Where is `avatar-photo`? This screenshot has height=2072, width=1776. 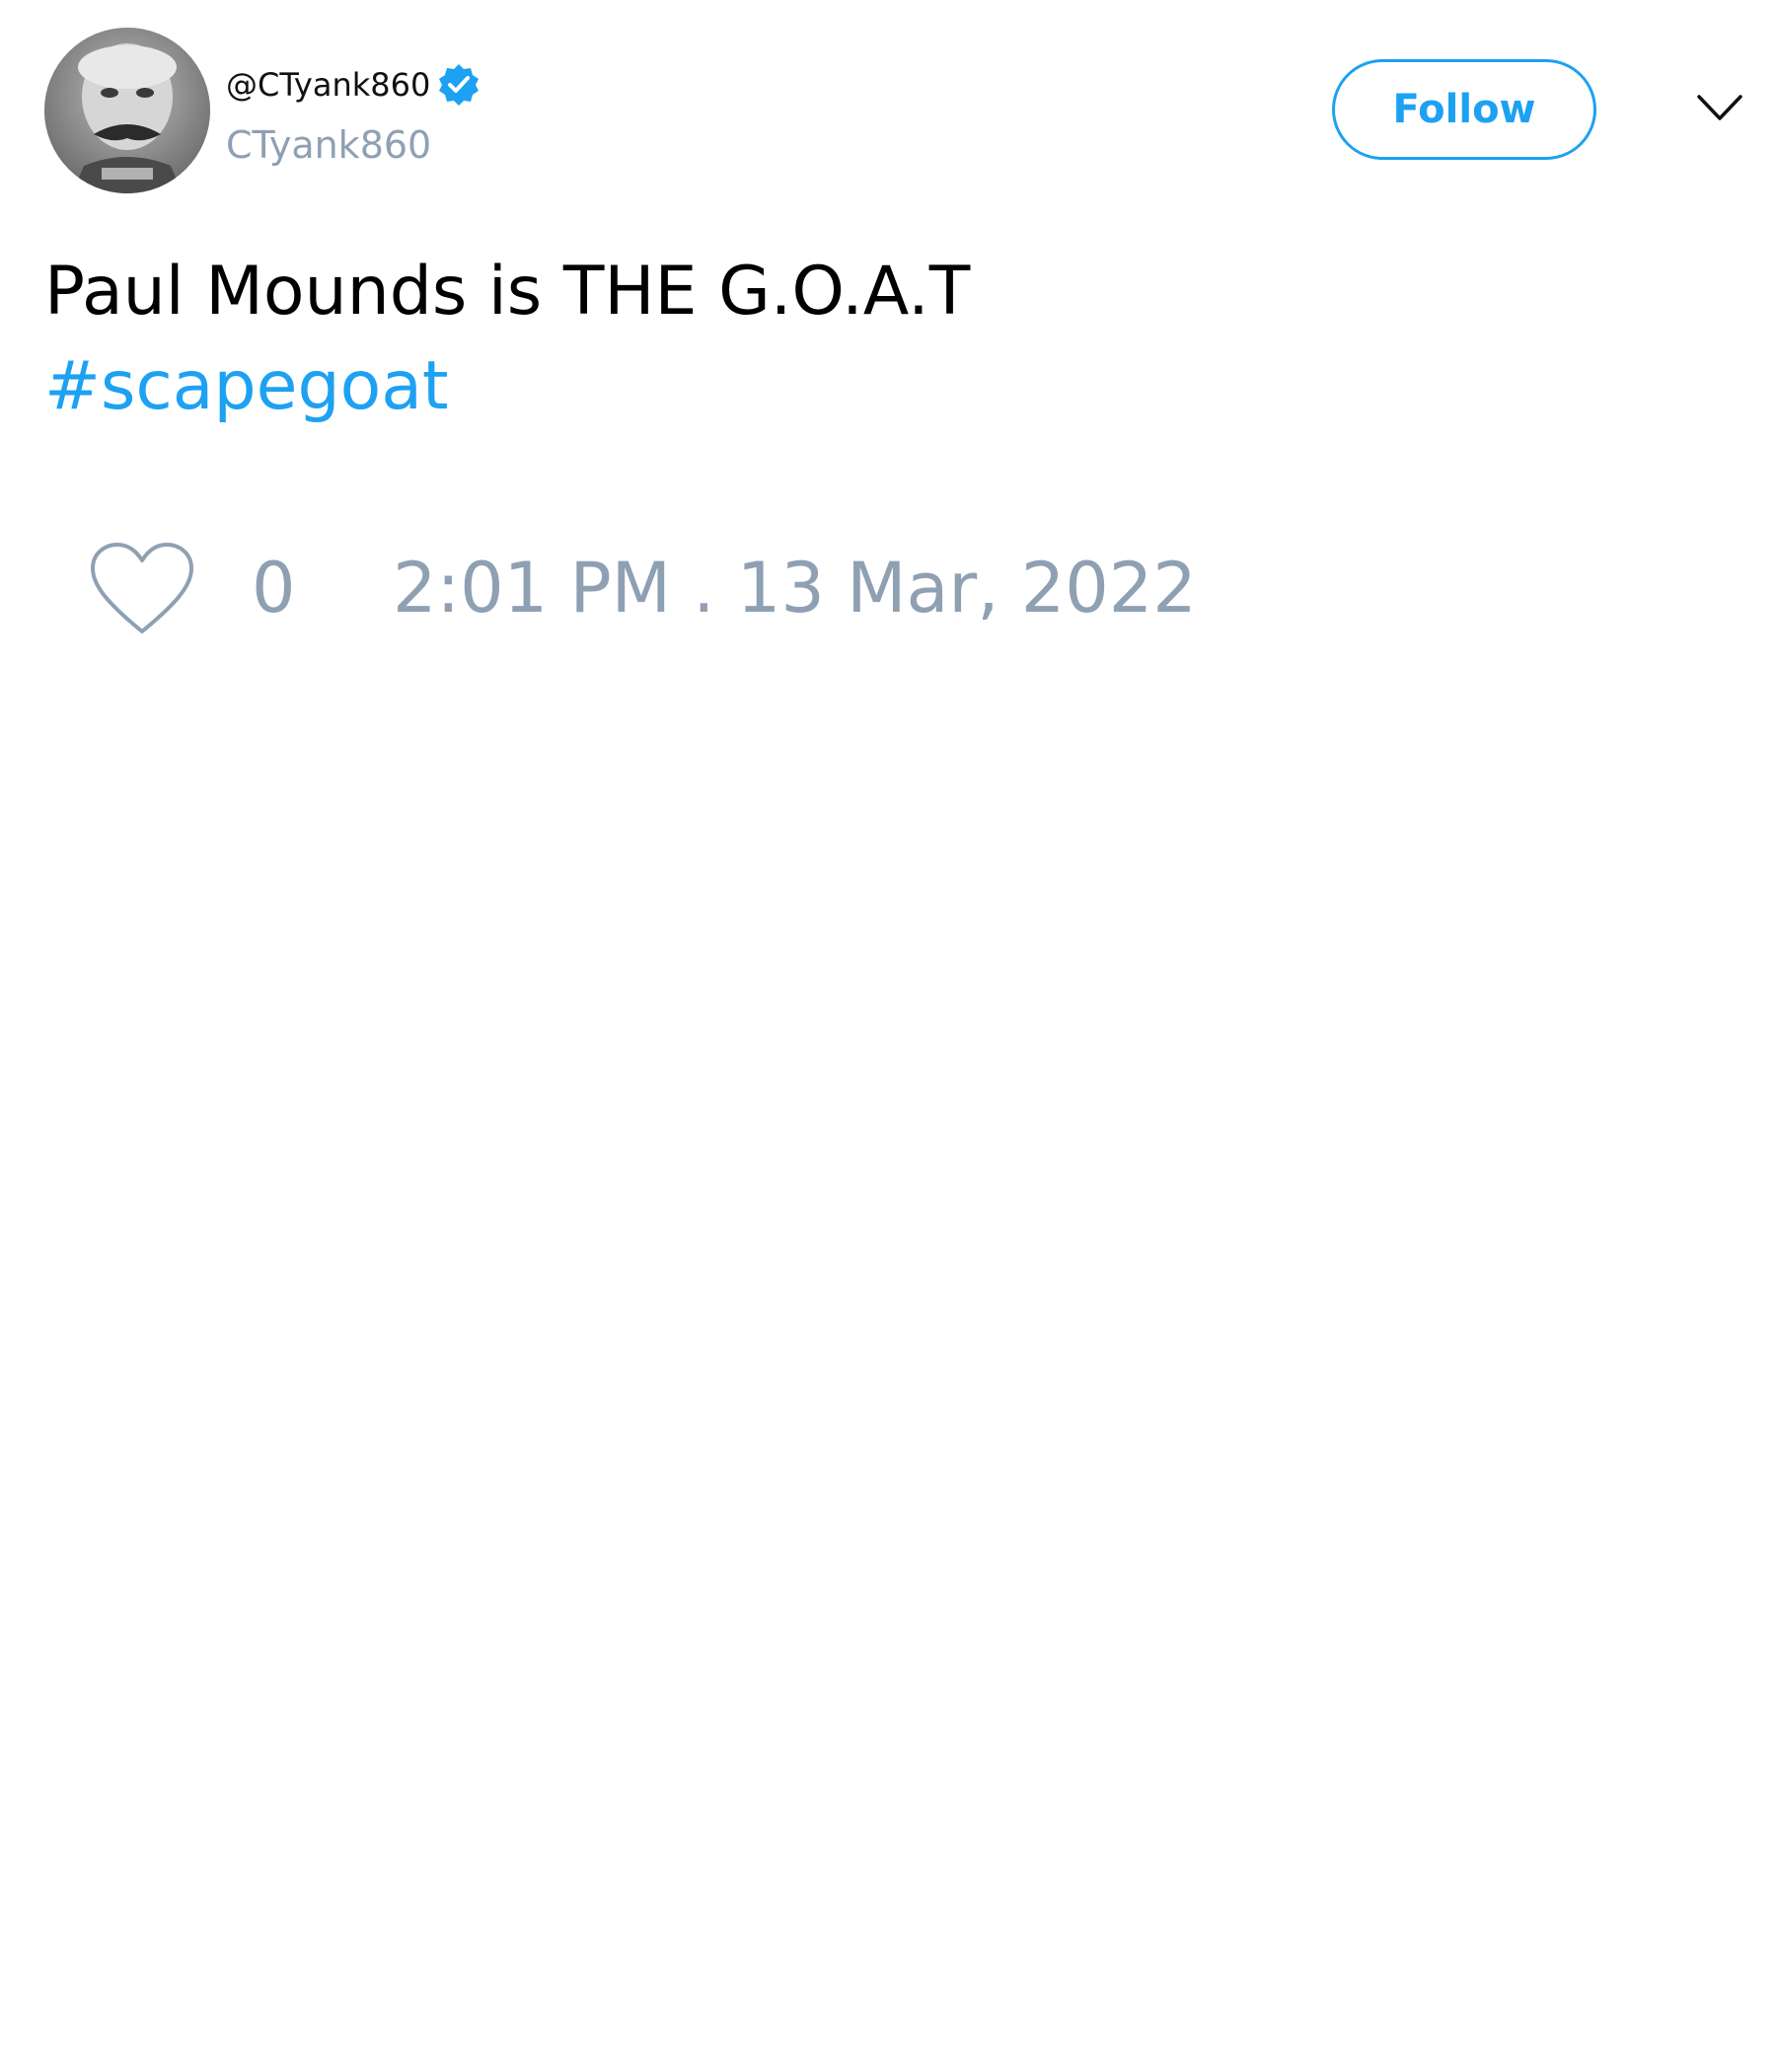 avatar-photo is located at coordinates (127, 111).